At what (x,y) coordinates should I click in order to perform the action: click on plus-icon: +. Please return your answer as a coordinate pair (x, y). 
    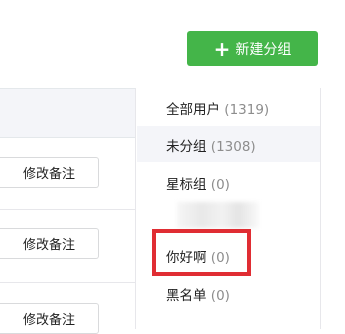
    Looking at the image, I should click on (222, 48).